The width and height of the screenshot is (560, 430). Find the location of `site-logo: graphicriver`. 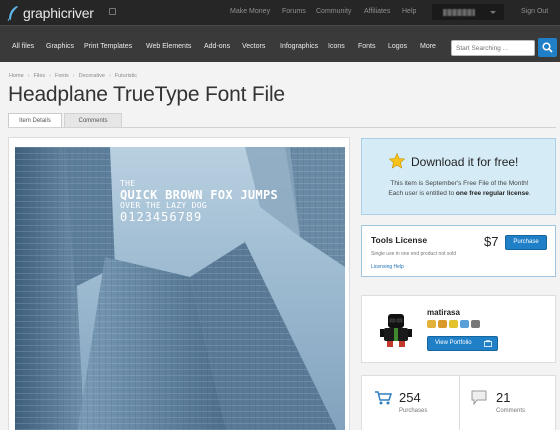

site-logo: graphicriver is located at coordinates (50, 13).